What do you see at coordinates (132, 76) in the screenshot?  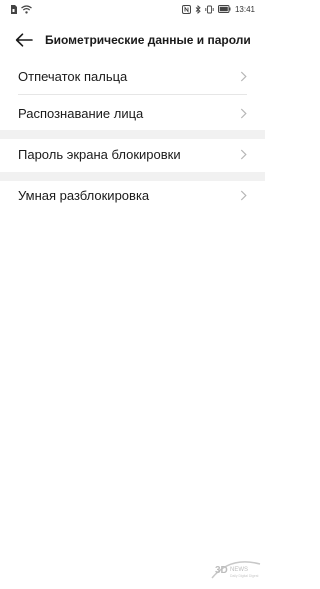 I see `list-item-fingerprint: Отпечаток пальца` at bounding box center [132, 76].